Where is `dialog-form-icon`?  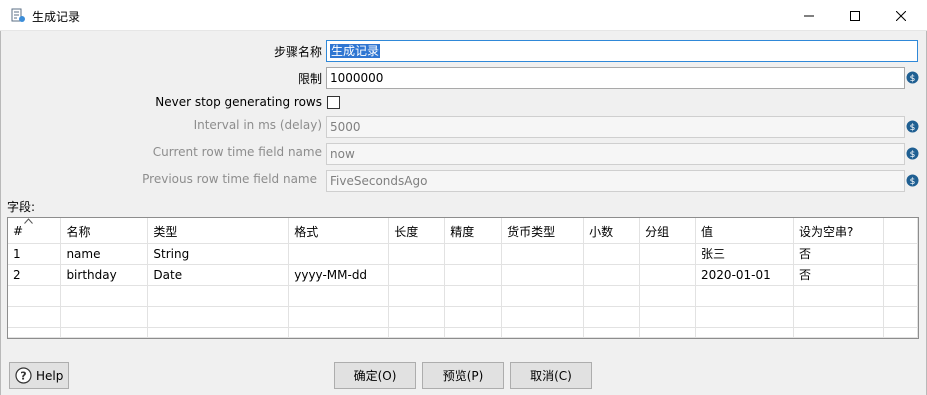
dialog-form-icon is located at coordinates (18, 15).